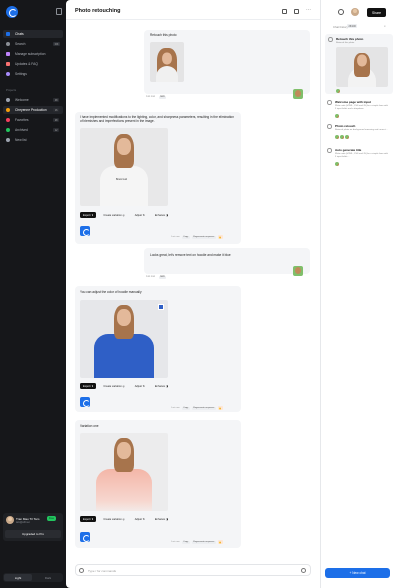 The image size is (400, 588). Describe the element at coordinates (8, 74) in the screenshot. I see `gear-icon` at that location.